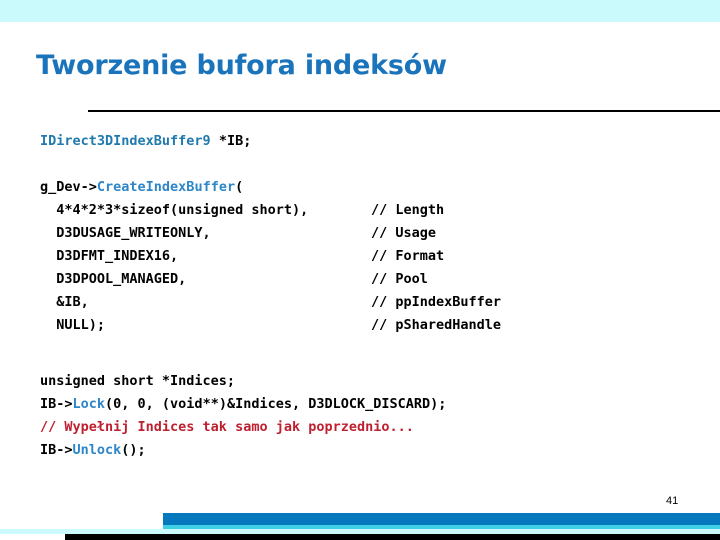 This screenshot has width=720, height=540. Describe the element at coordinates (436, 302) in the screenshot. I see `code-param-comment: // ppIndexBuffer` at that location.